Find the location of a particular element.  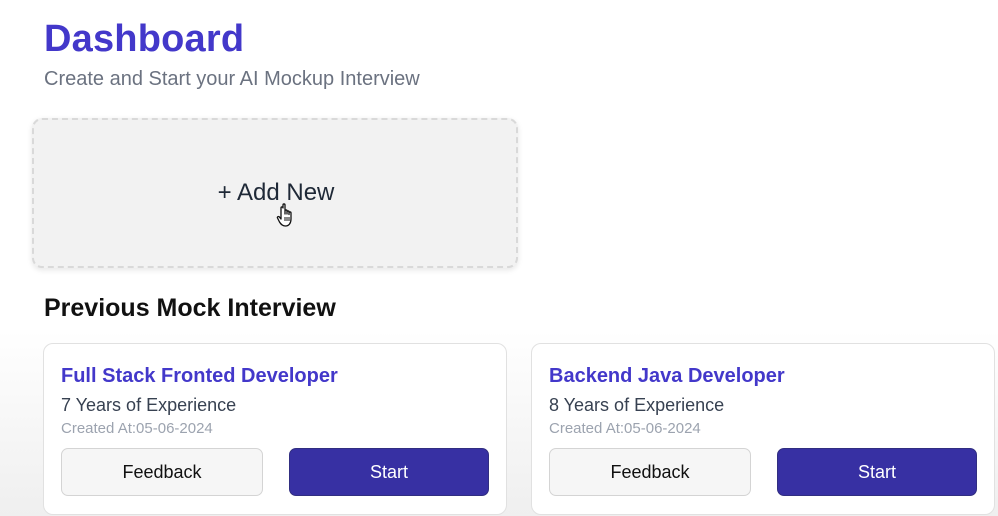

page-title: Dashboard is located at coordinates (144, 39).